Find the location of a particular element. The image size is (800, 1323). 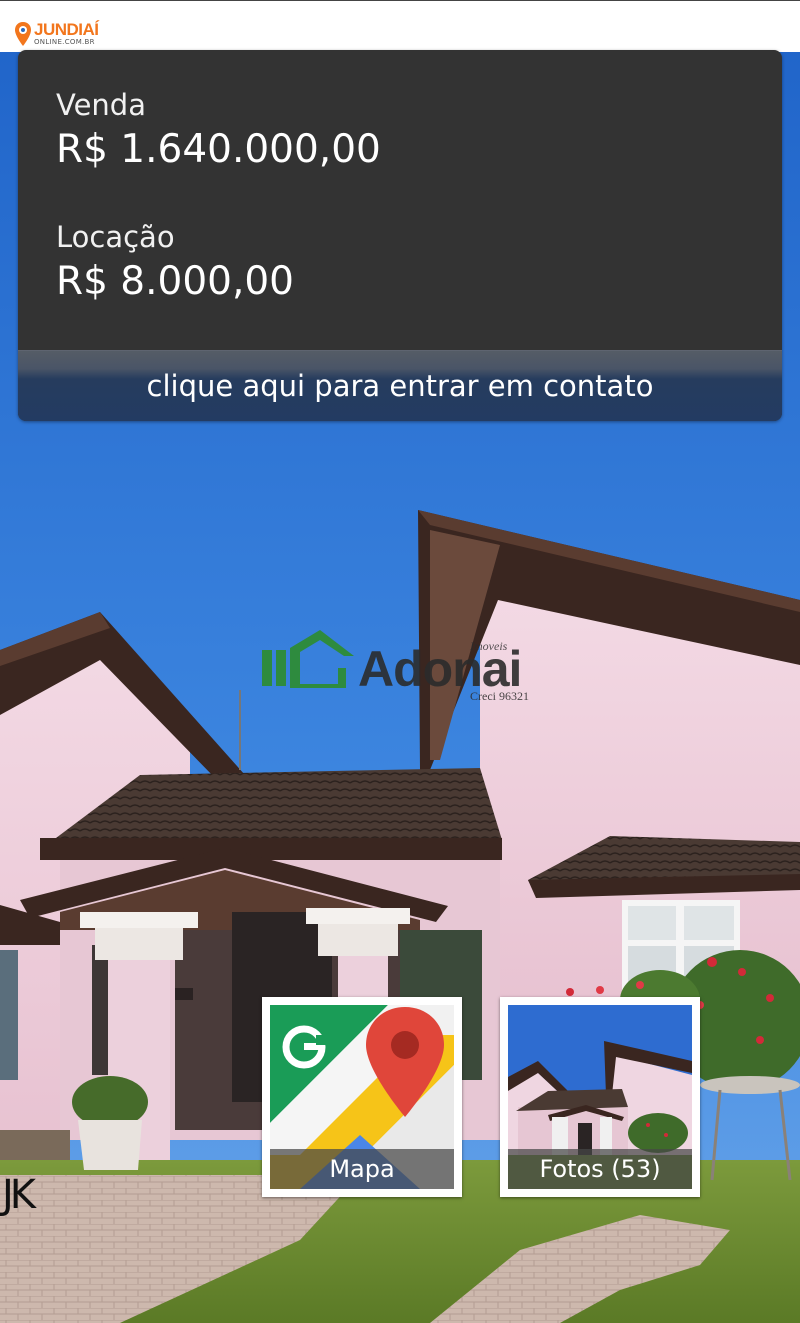

photographer-signature: JK is located at coordinates (19, 1195).